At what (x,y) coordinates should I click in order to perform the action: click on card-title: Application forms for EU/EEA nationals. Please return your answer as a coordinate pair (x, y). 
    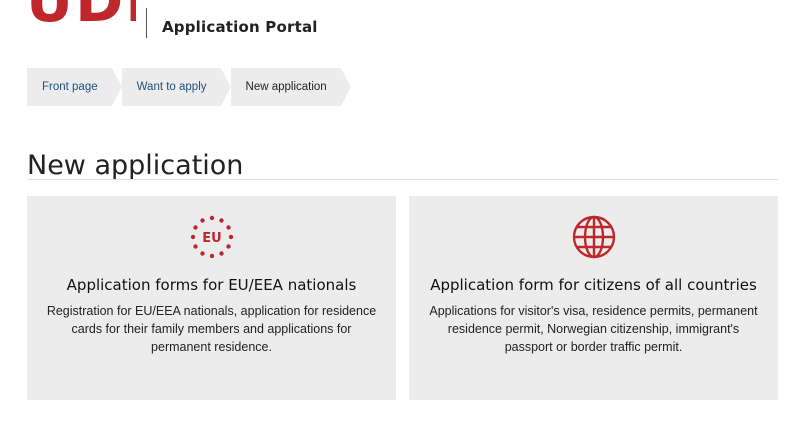
    Looking at the image, I should click on (211, 285).